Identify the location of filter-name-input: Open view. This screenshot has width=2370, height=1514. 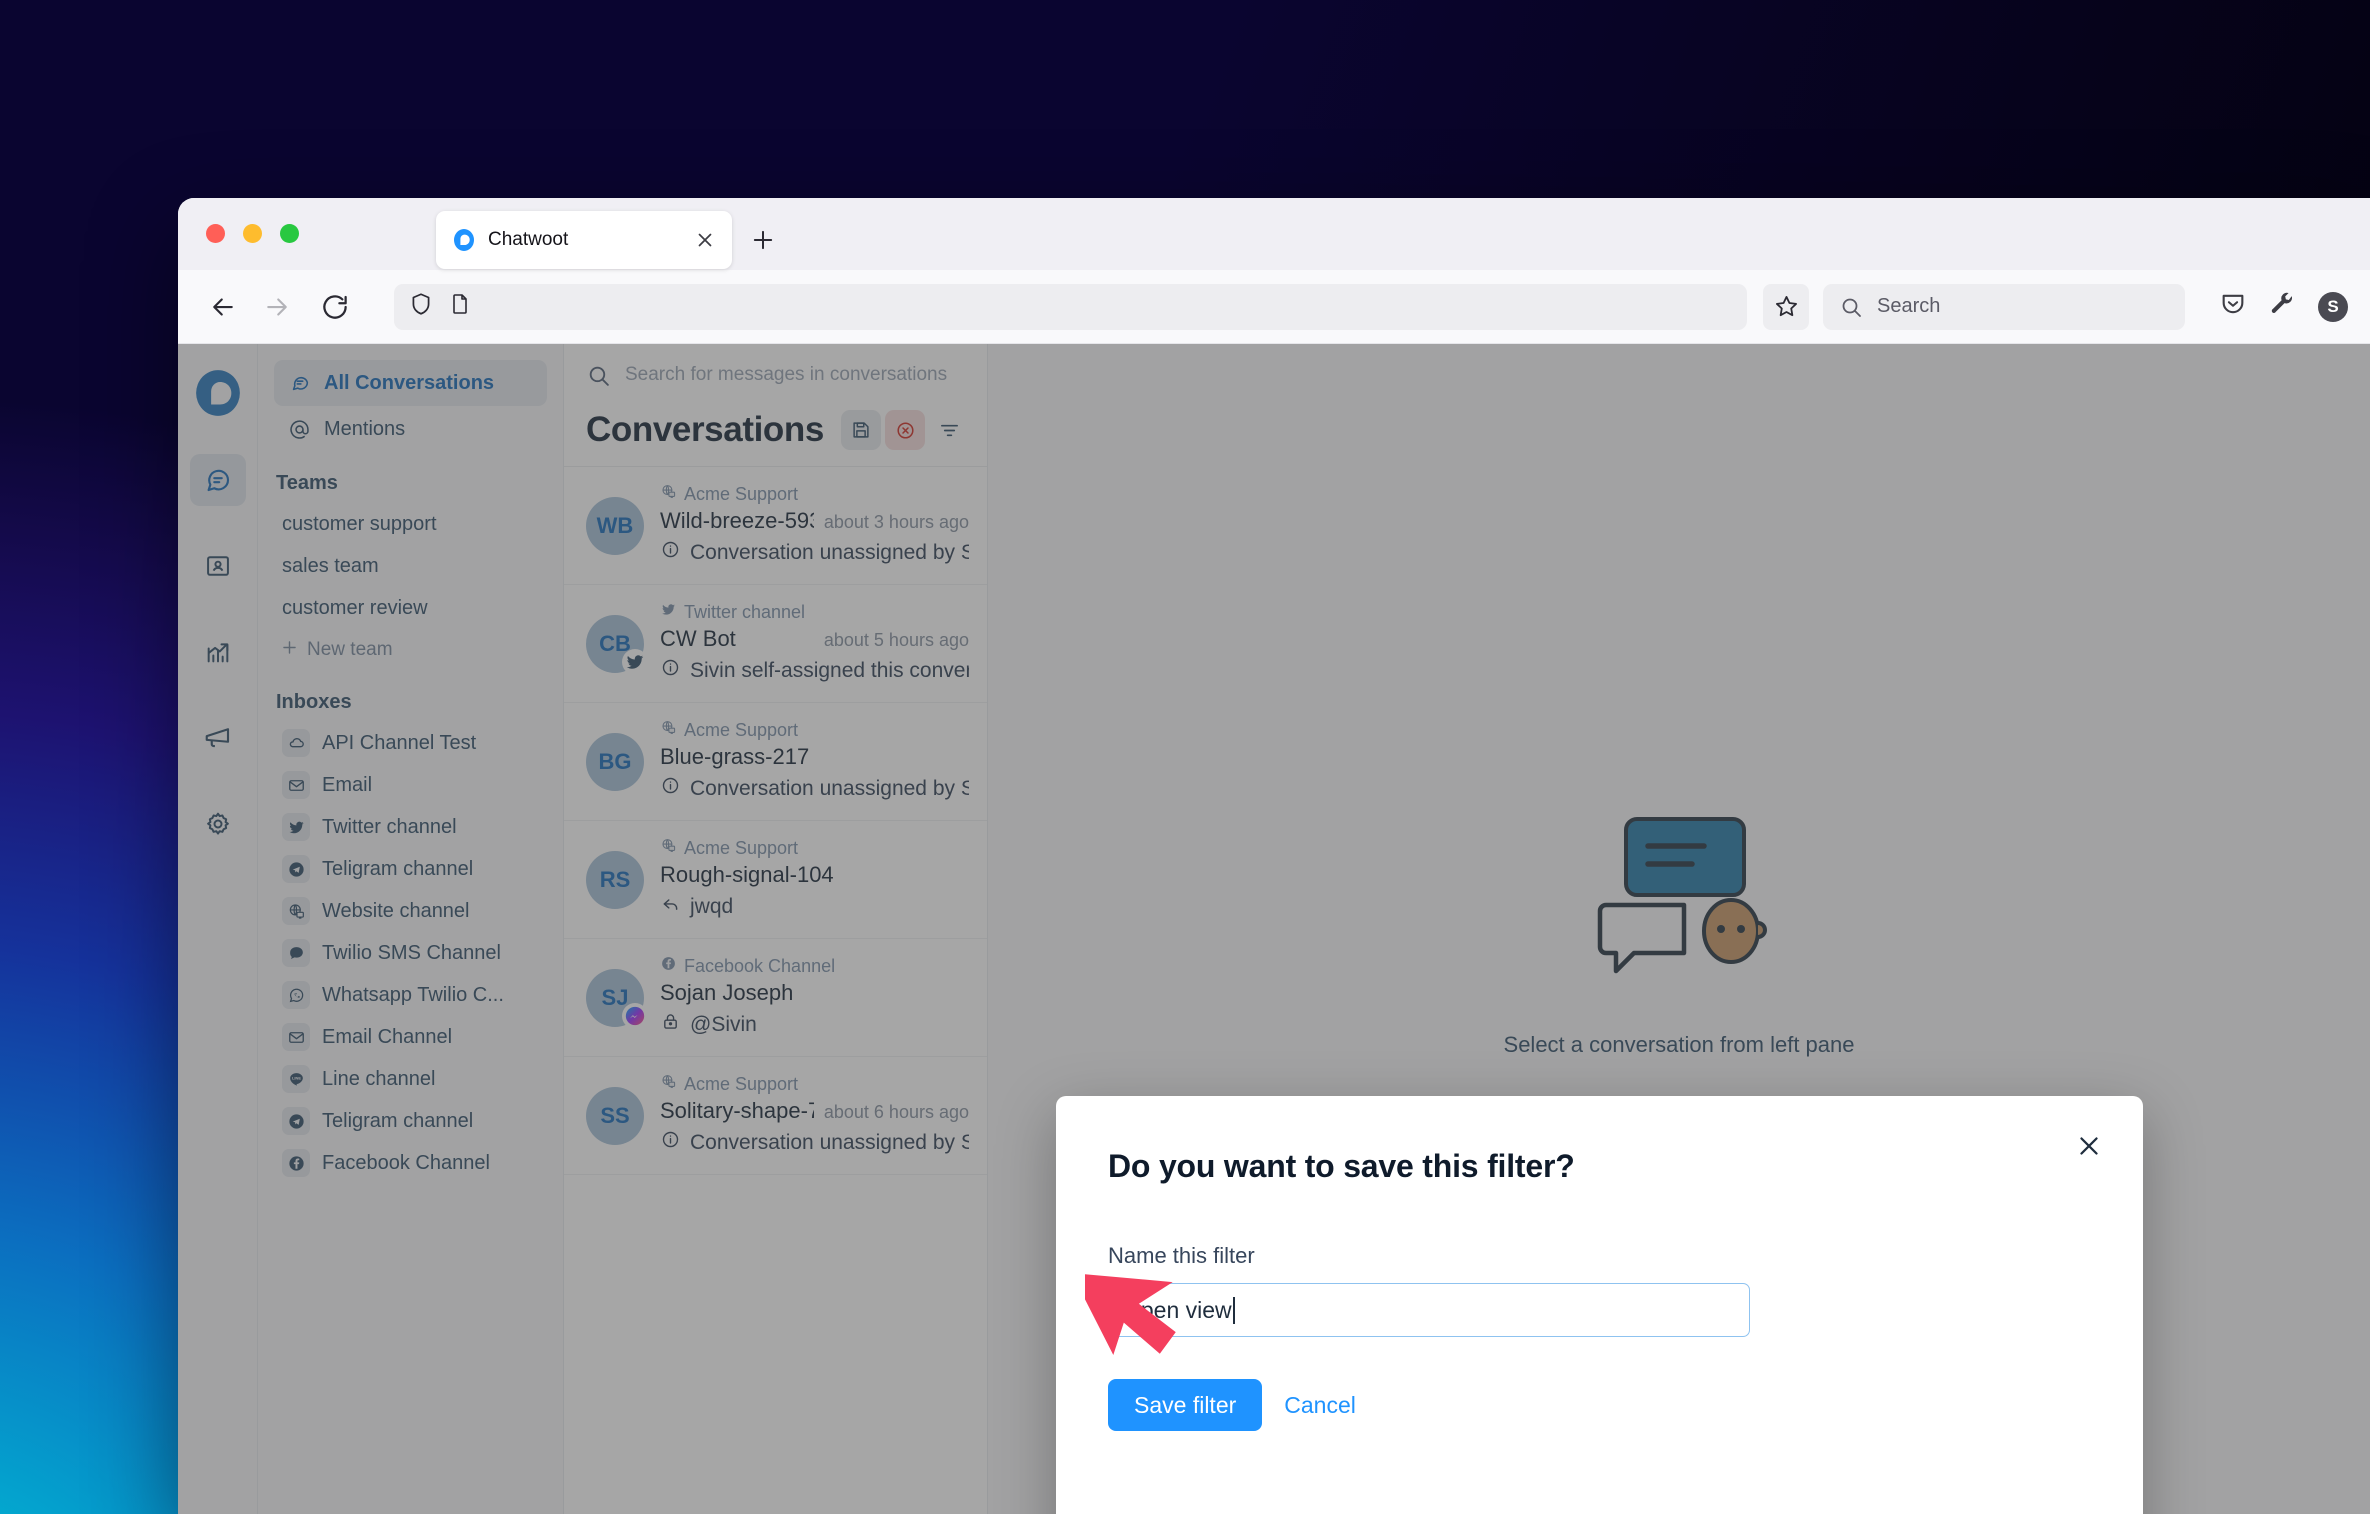
(1429, 1310).